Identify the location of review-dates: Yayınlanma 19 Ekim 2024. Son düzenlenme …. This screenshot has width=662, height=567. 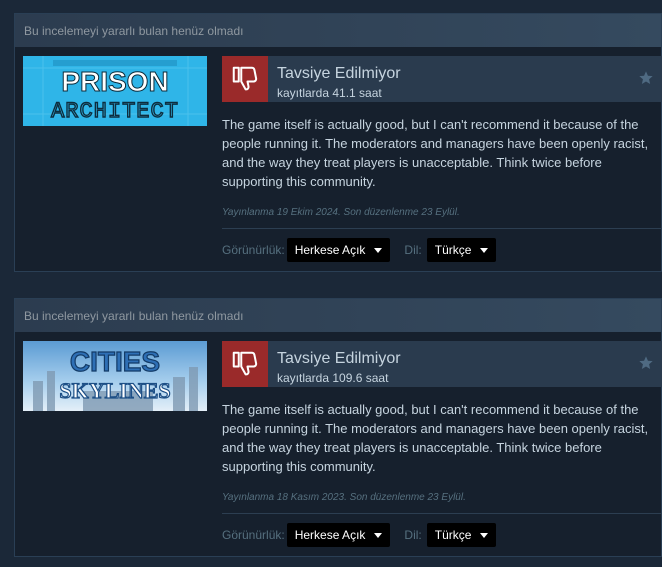
(341, 212).